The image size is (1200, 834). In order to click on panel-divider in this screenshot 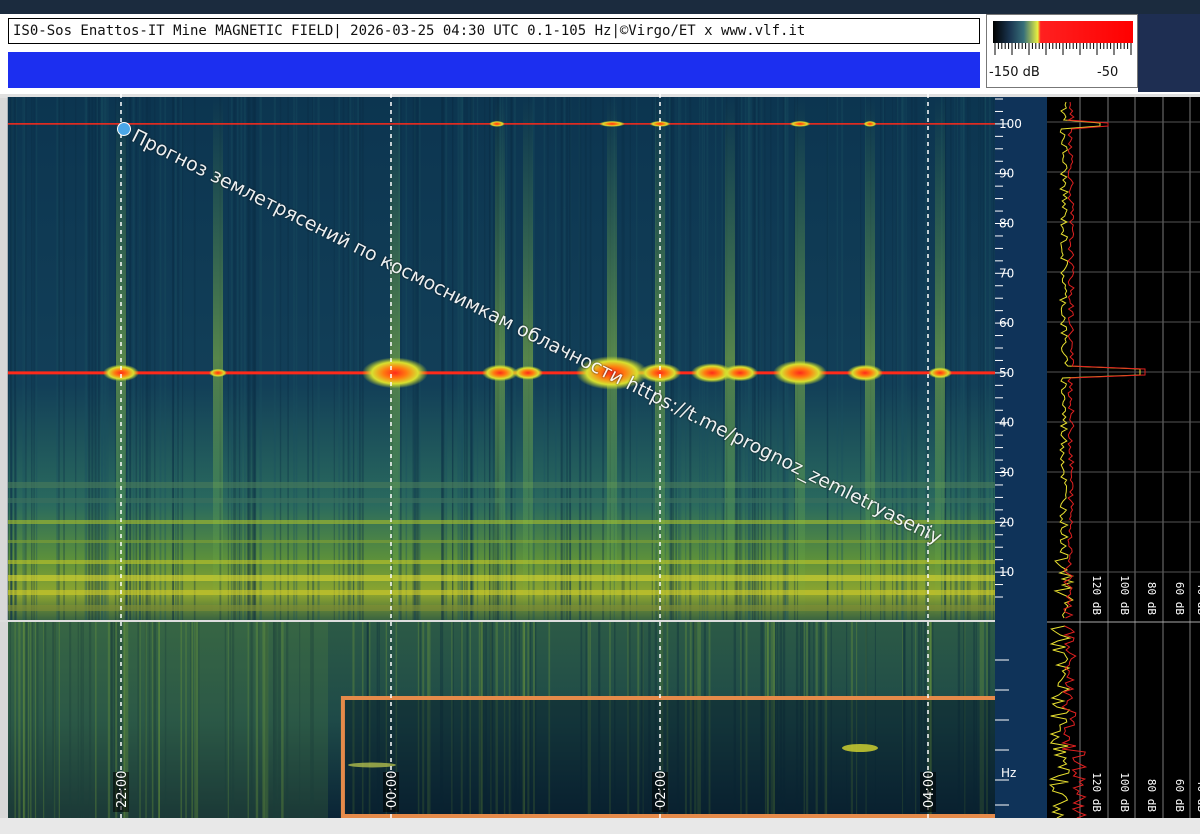, I will do `click(497, 621)`.